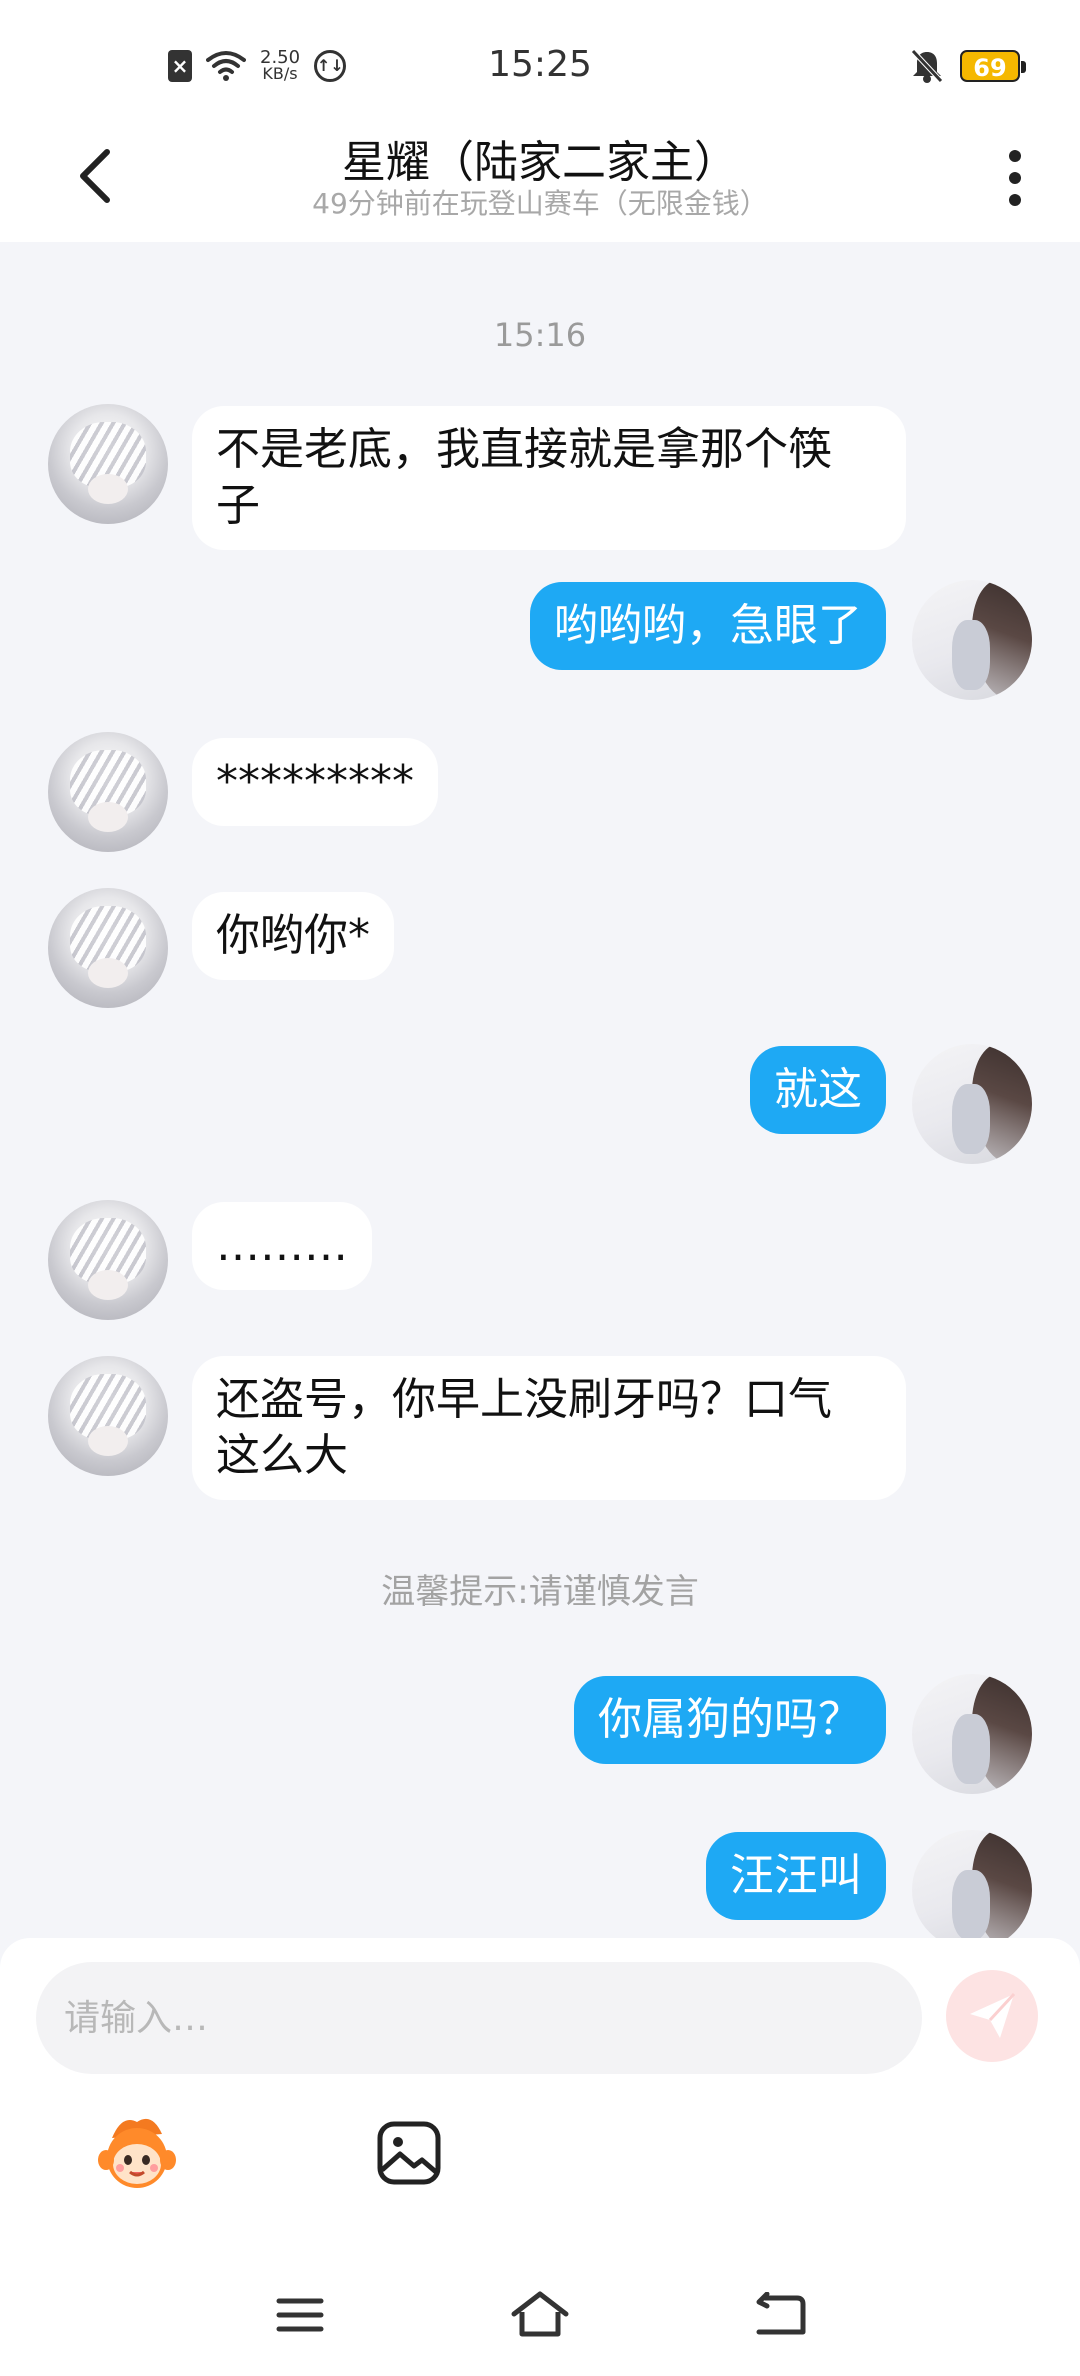  I want to click on back-nav-button, so click(780, 2315).